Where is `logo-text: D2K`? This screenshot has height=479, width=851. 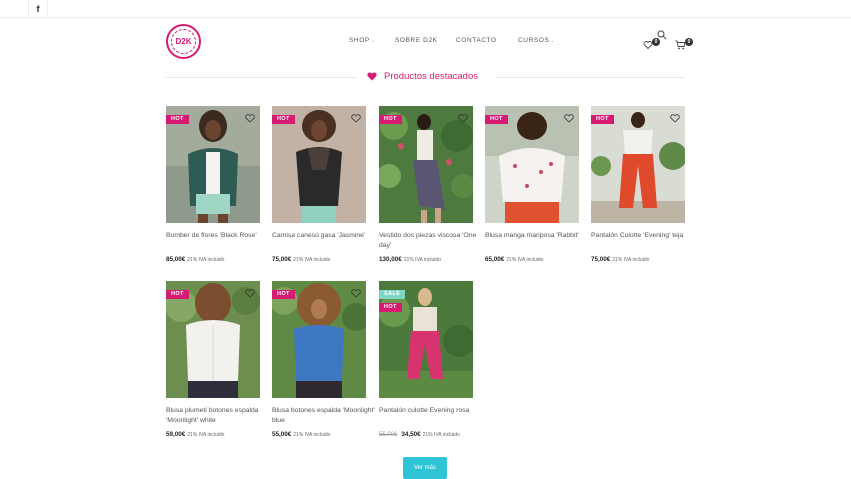 logo-text: D2K is located at coordinates (183, 41).